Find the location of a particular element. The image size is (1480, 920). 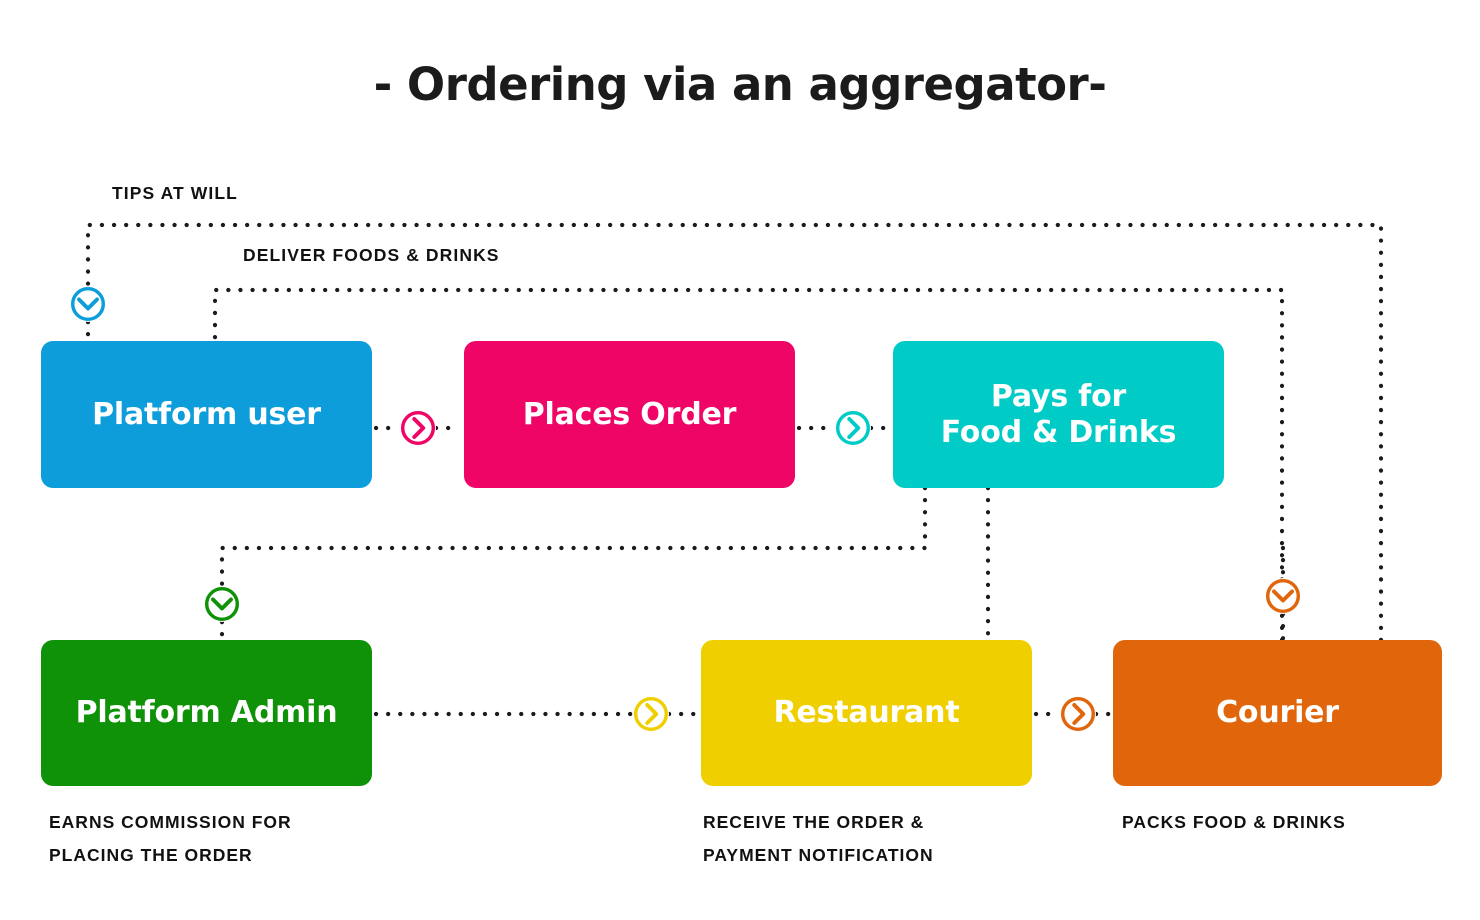

caption-courier: PACKS FOOD & DRINKS is located at coordinates (1234, 822).